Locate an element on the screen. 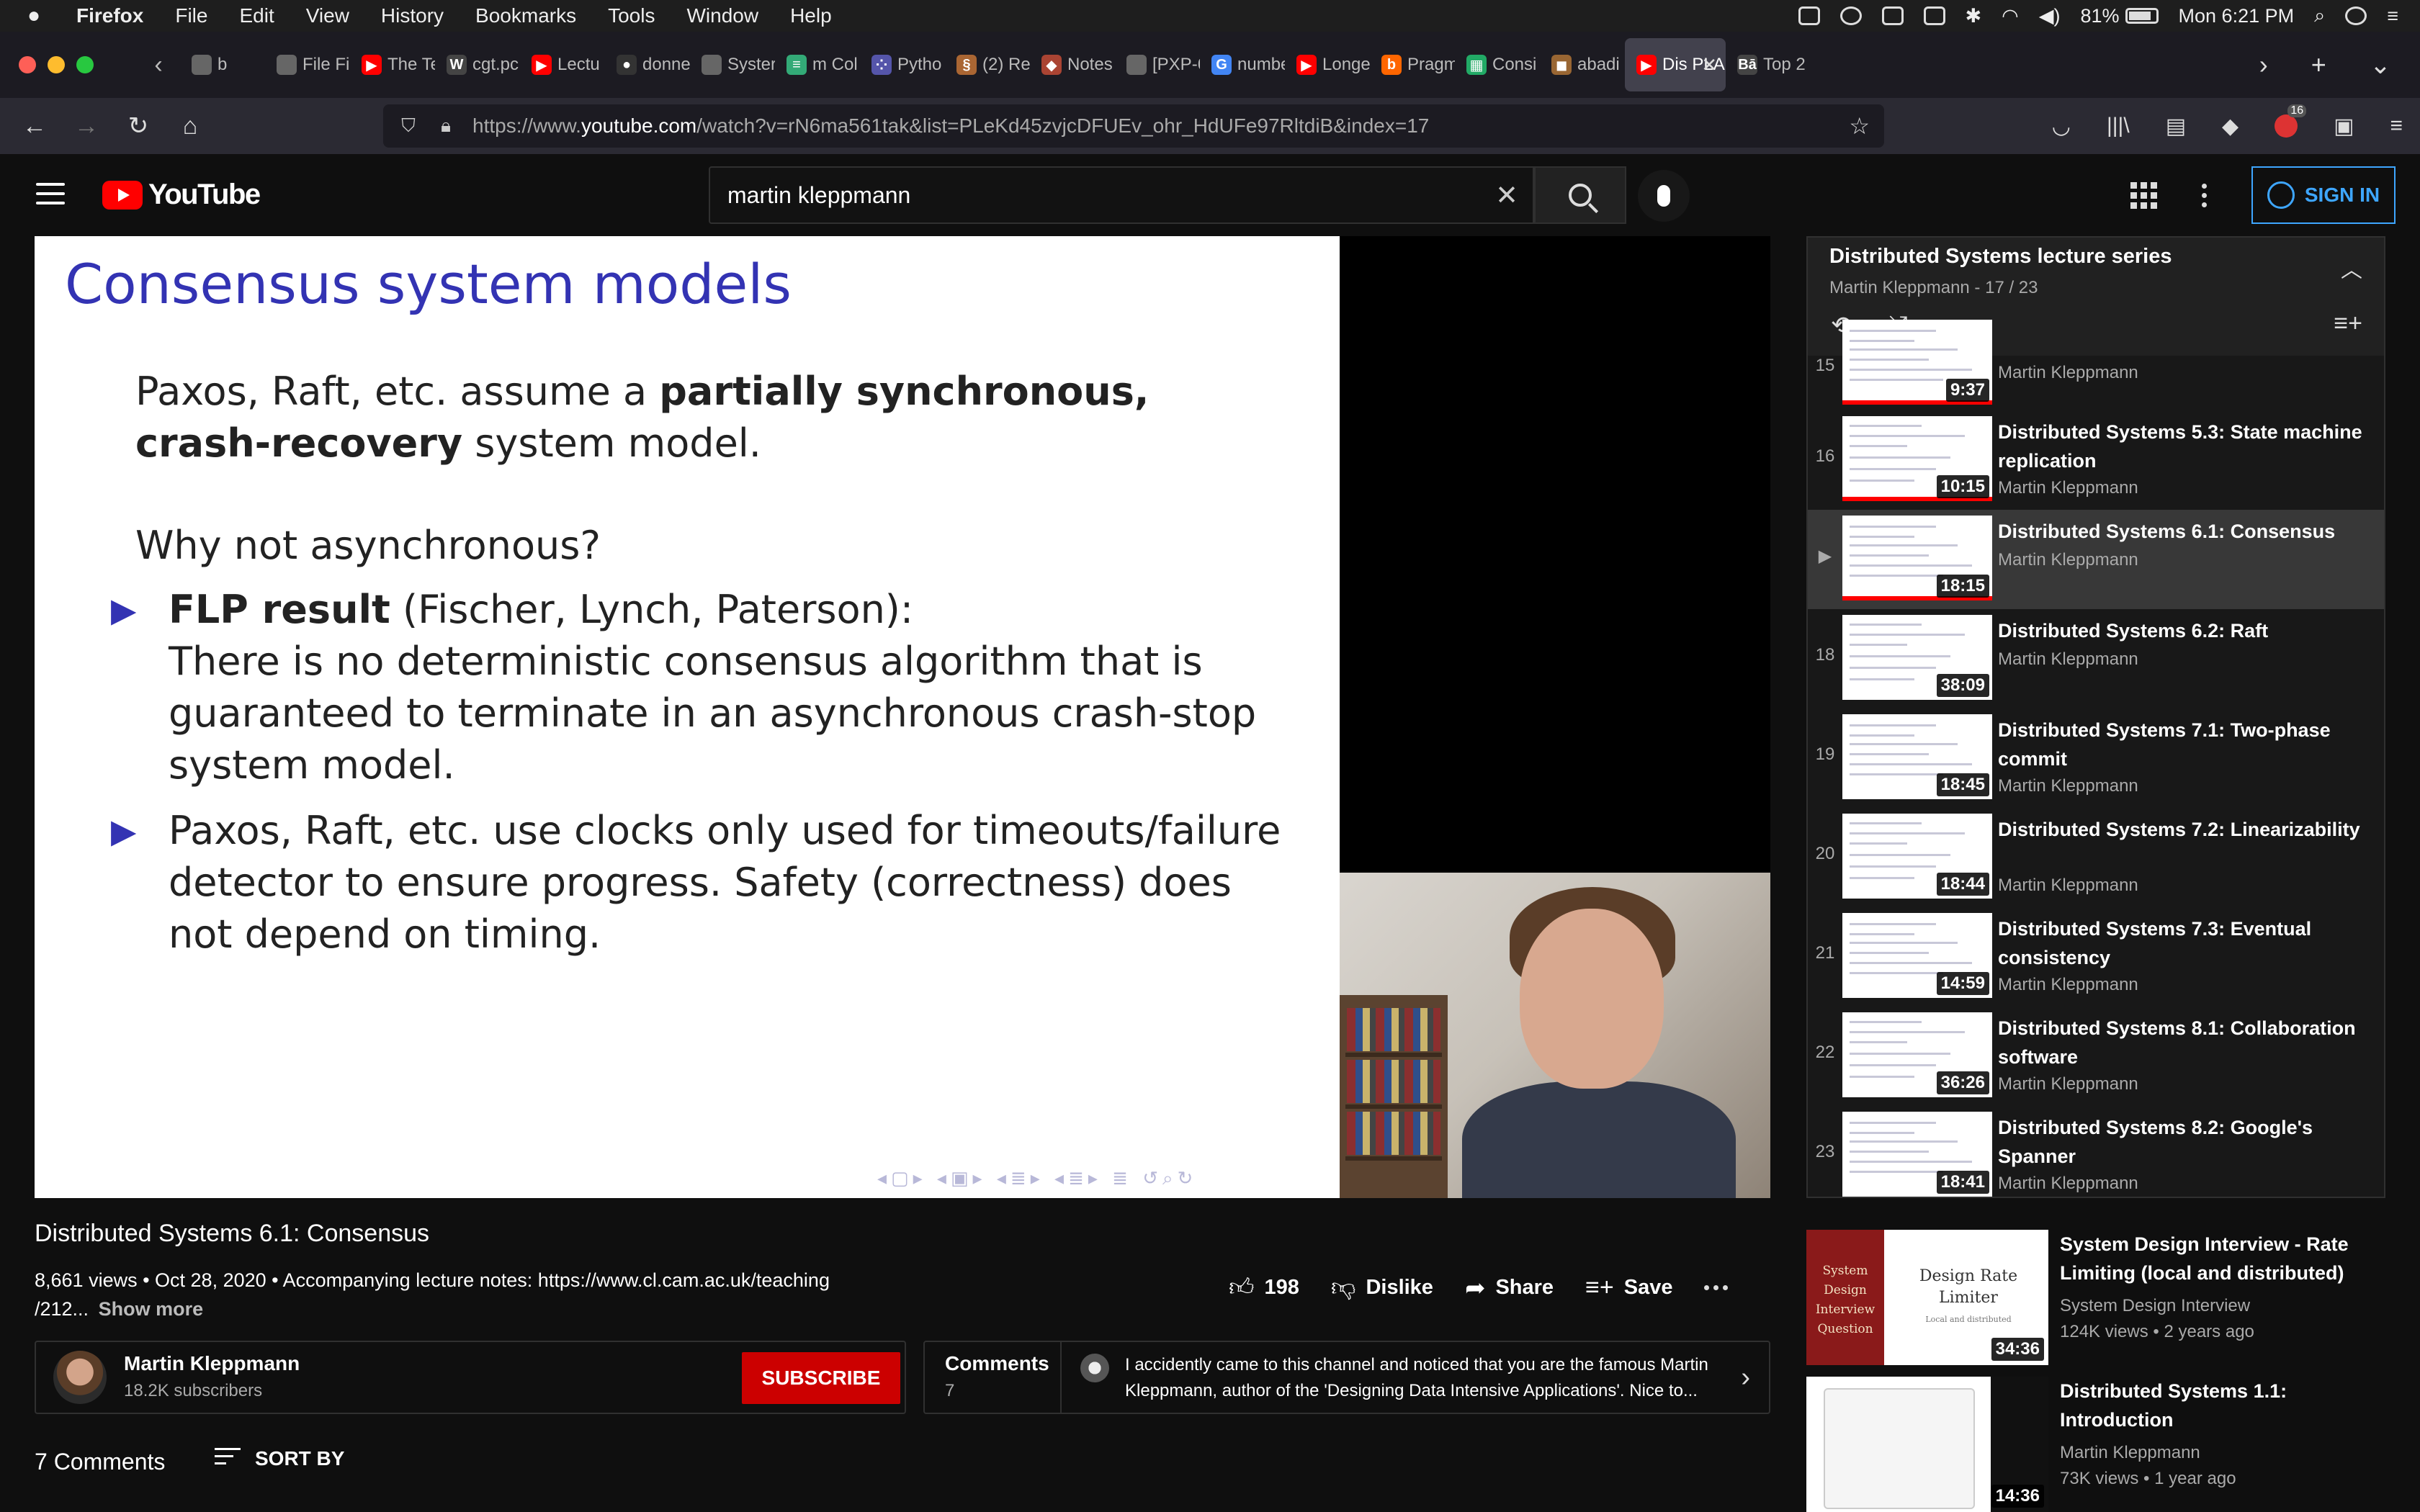  save-button: ≡+ Save is located at coordinates (1629, 1288).